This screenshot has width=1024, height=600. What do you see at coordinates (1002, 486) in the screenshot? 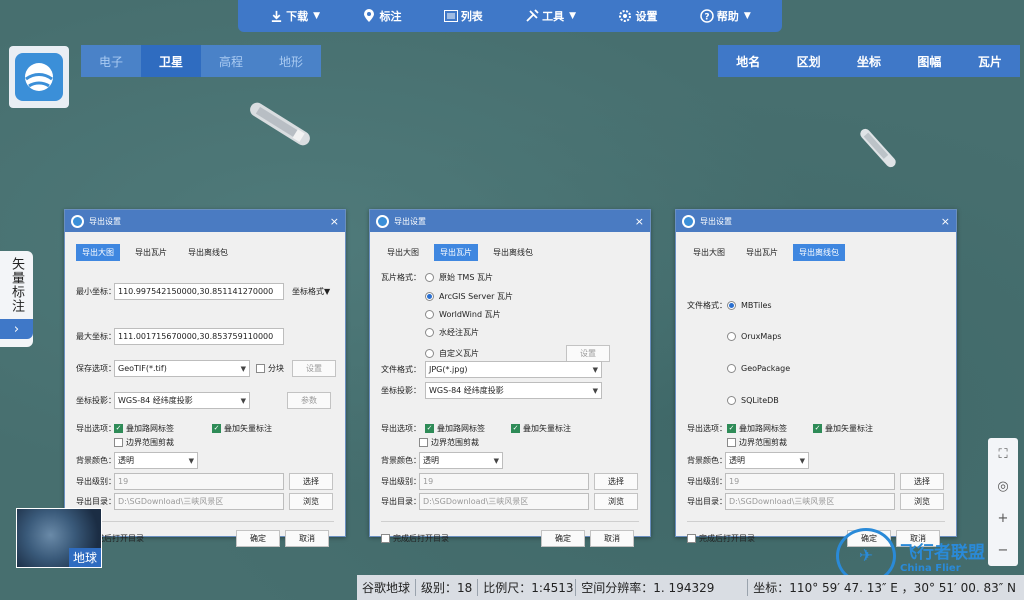
I see `locate-icon: ◎` at bounding box center [1002, 486].